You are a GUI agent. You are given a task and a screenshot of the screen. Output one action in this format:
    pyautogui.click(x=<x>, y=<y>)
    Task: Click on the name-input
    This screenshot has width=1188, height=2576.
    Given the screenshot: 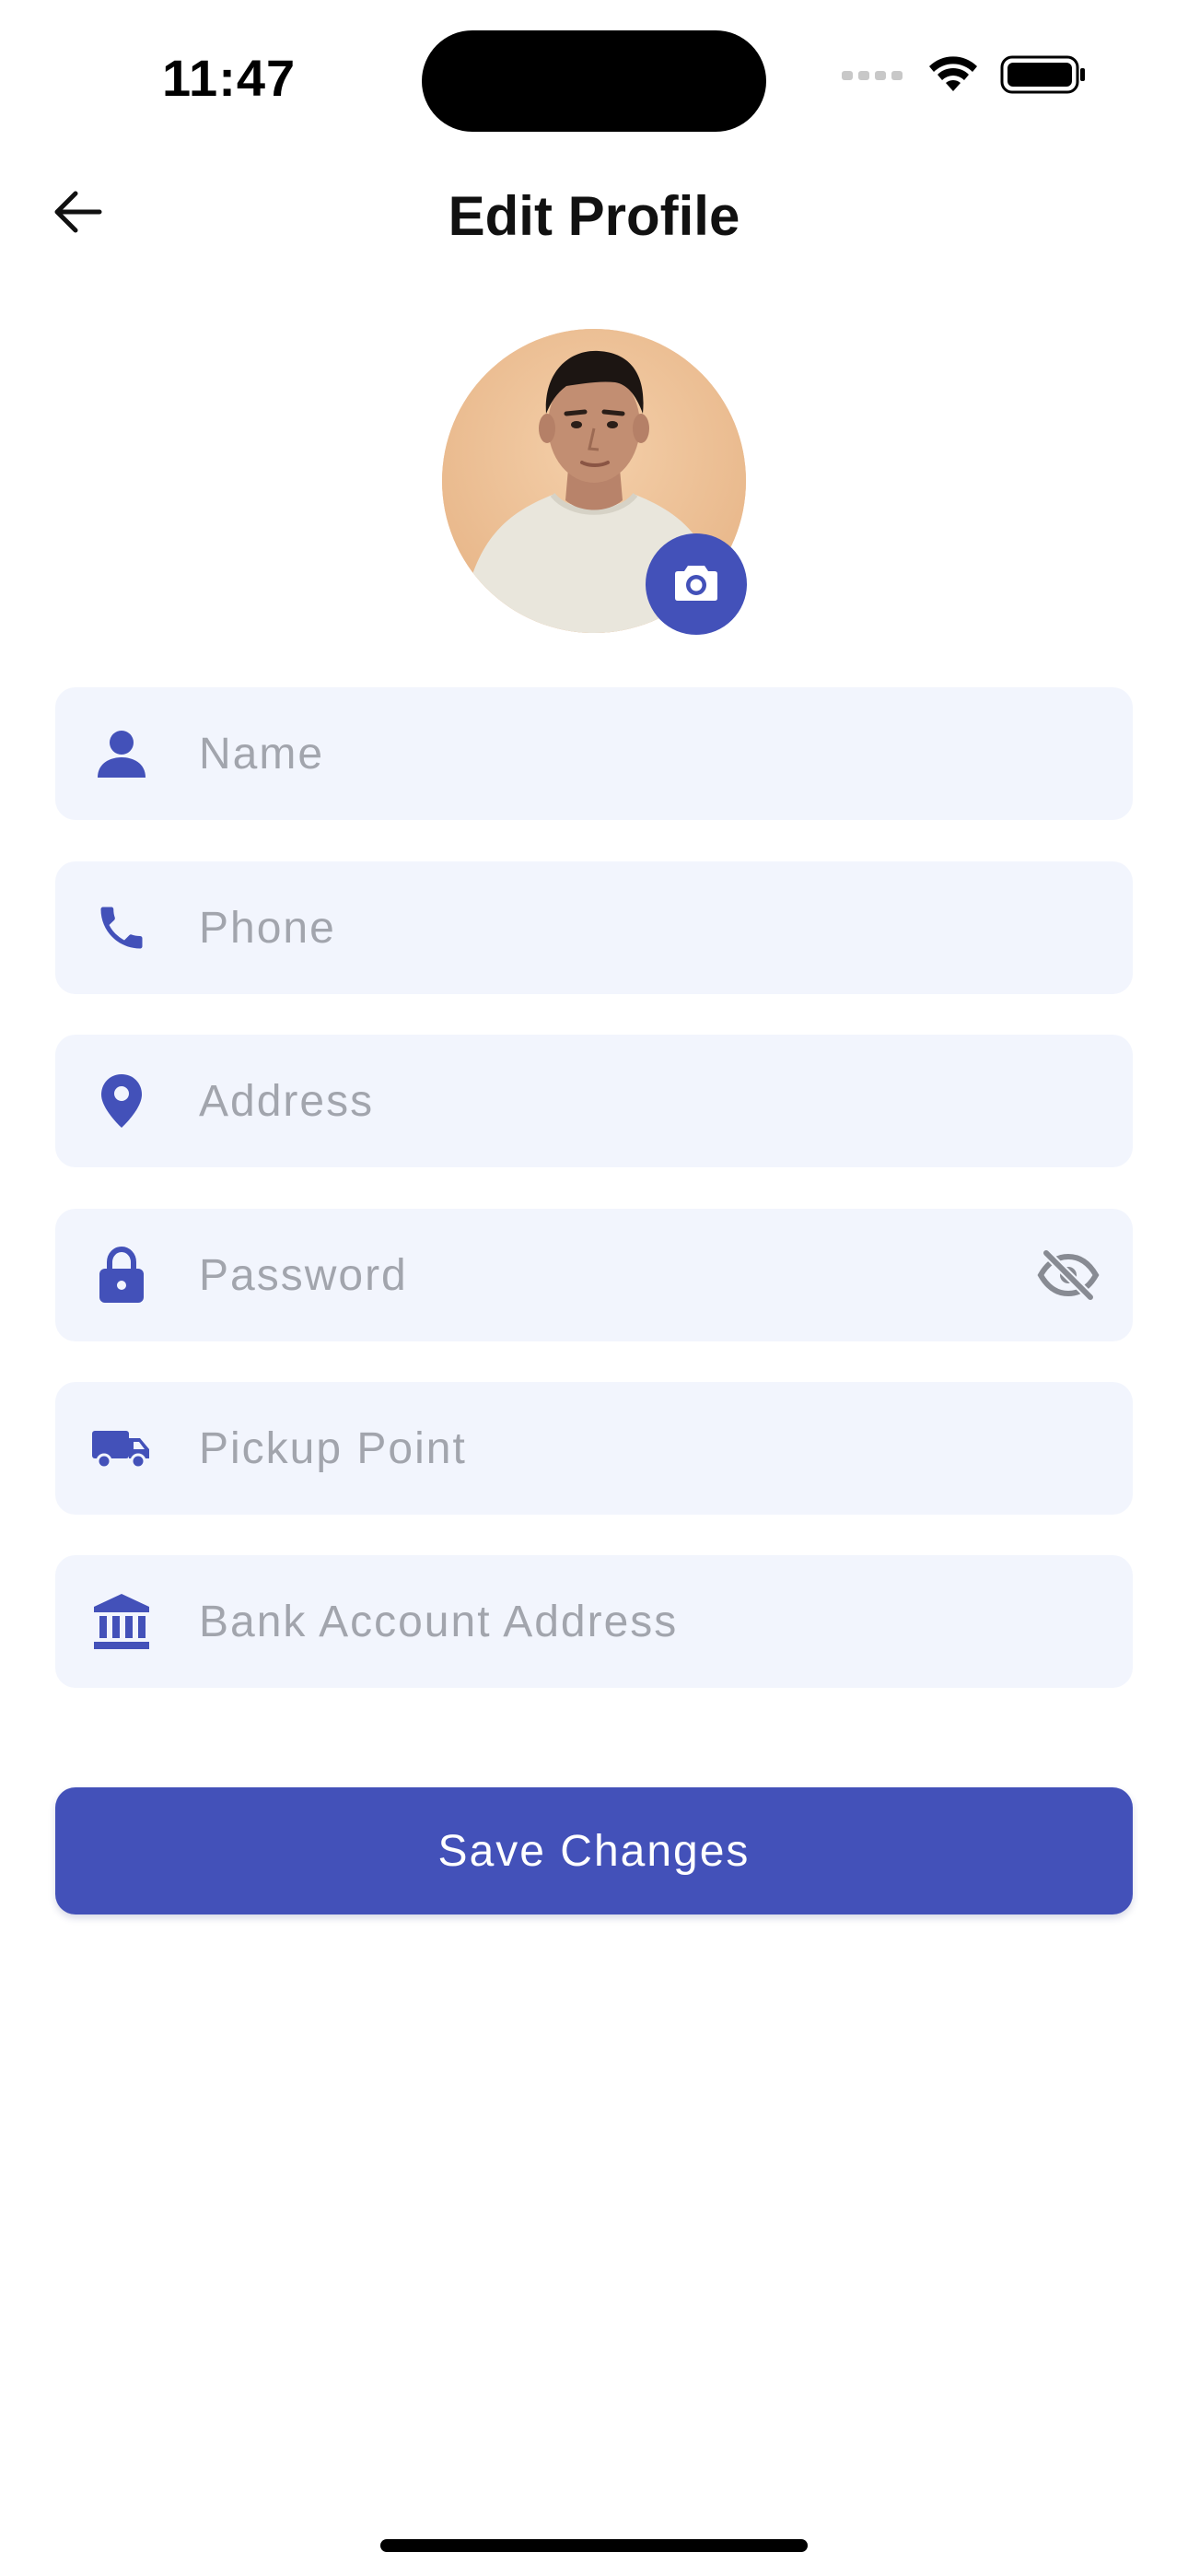 What is the action you would take?
    pyautogui.click(x=622, y=753)
    